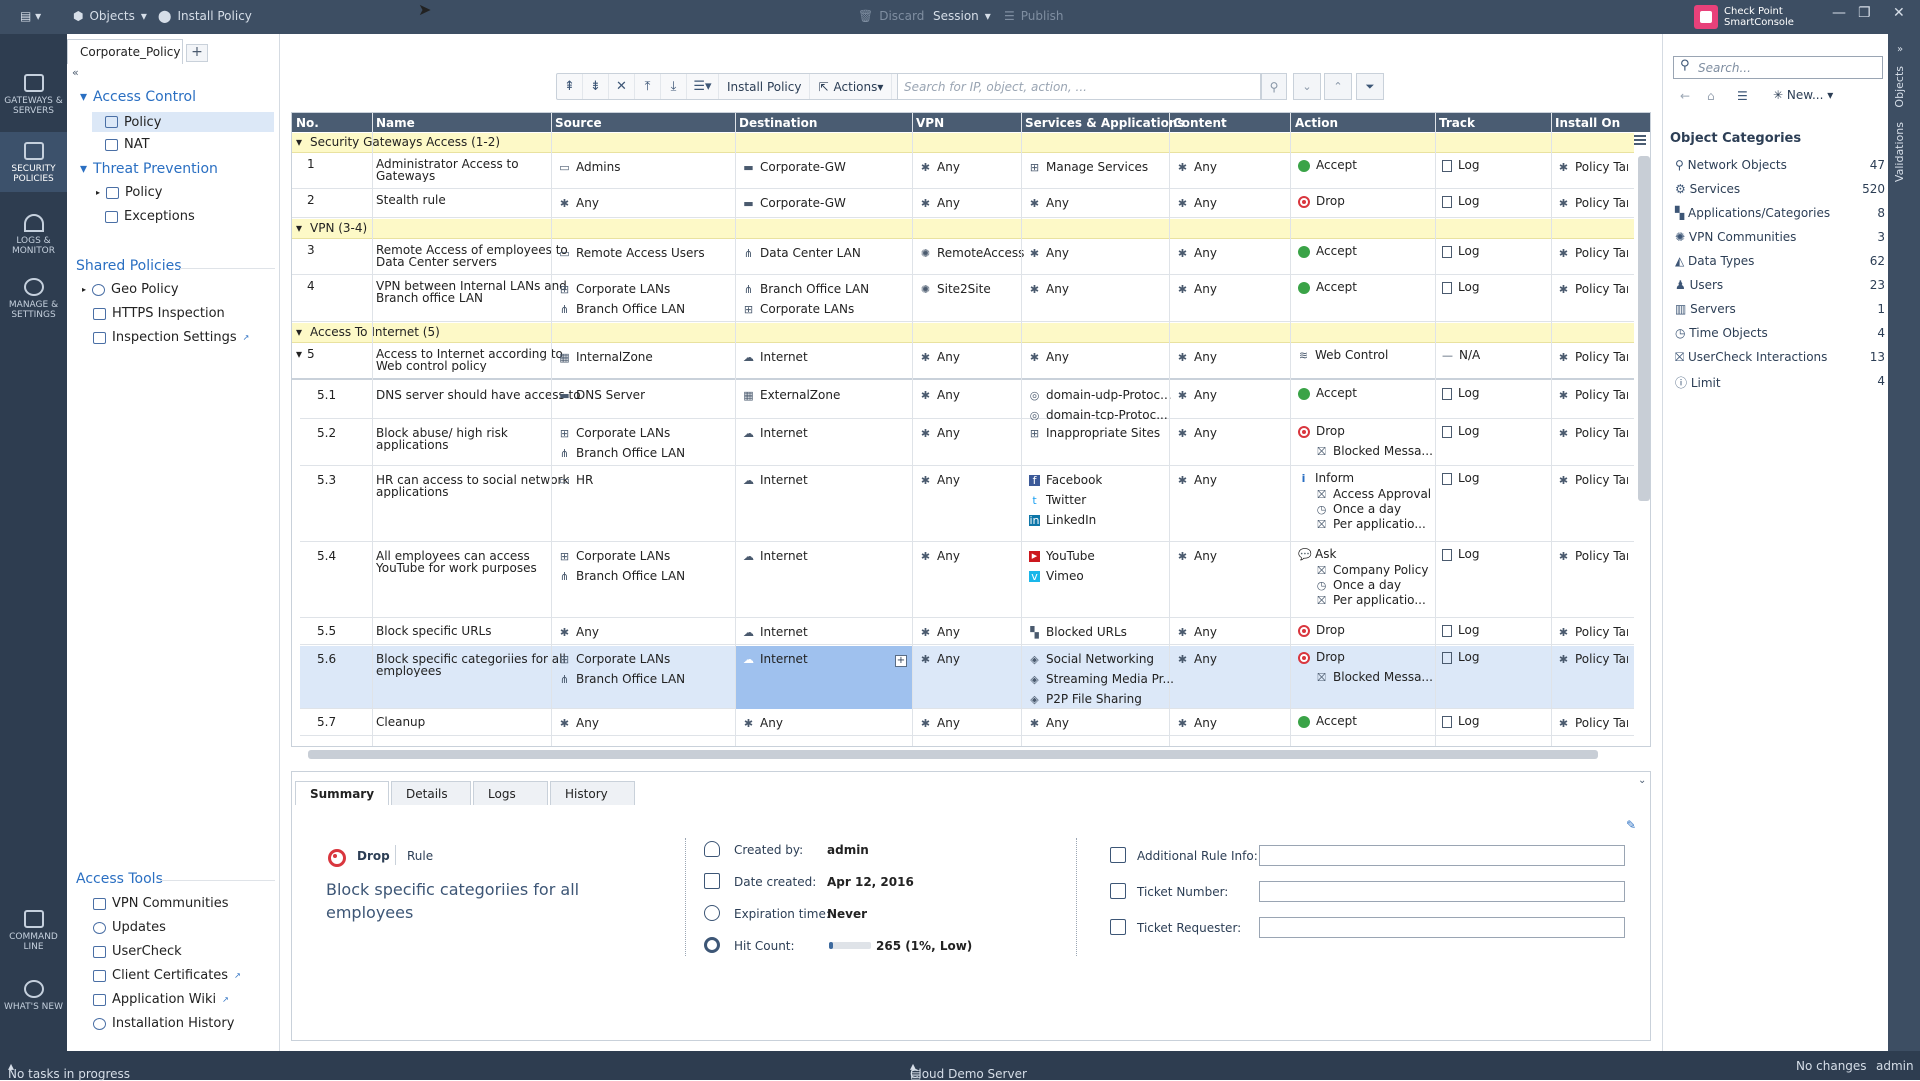 The width and height of the screenshot is (1920, 1081). What do you see at coordinates (1034, 699) in the screenshot?
I see `category-icon: ◈` at bounding box center [1034, 699].